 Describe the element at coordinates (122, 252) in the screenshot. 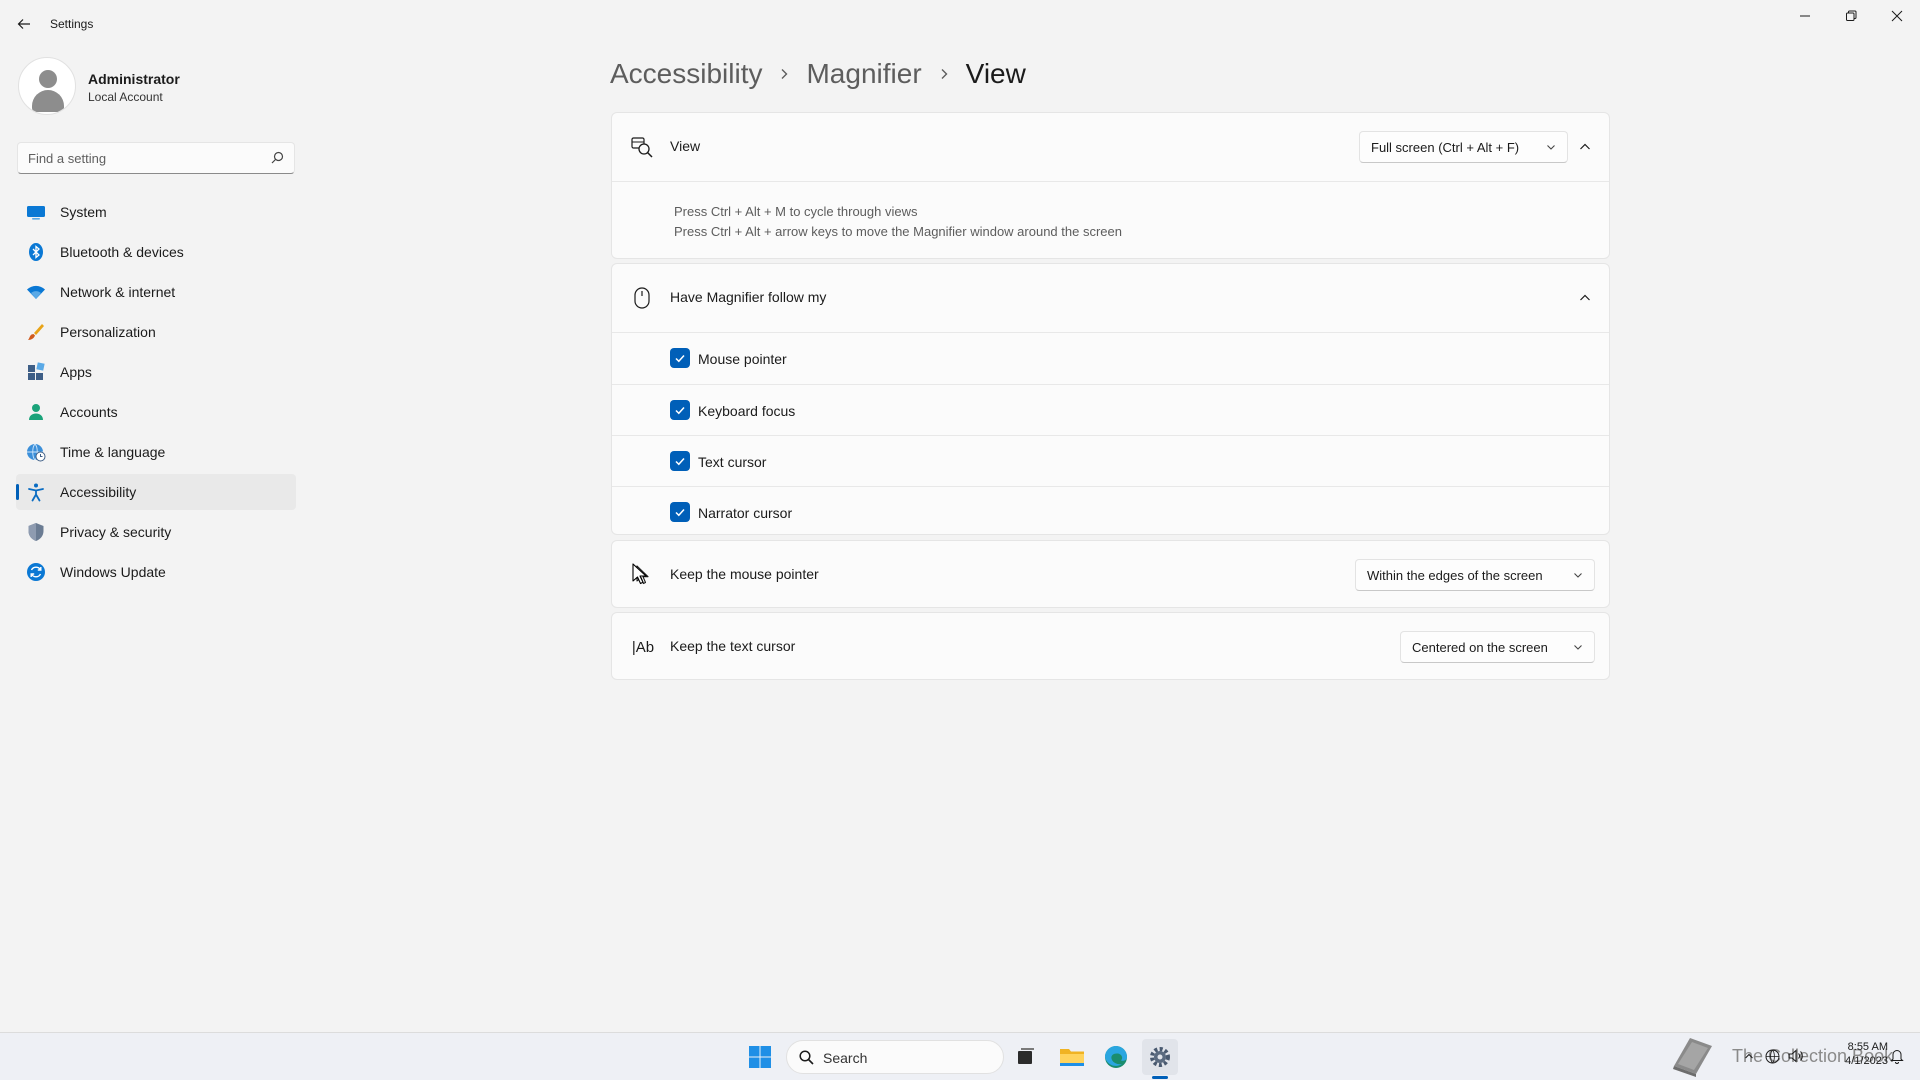

I see `sidebar-item-label: Bluetooth & devices` at that location.